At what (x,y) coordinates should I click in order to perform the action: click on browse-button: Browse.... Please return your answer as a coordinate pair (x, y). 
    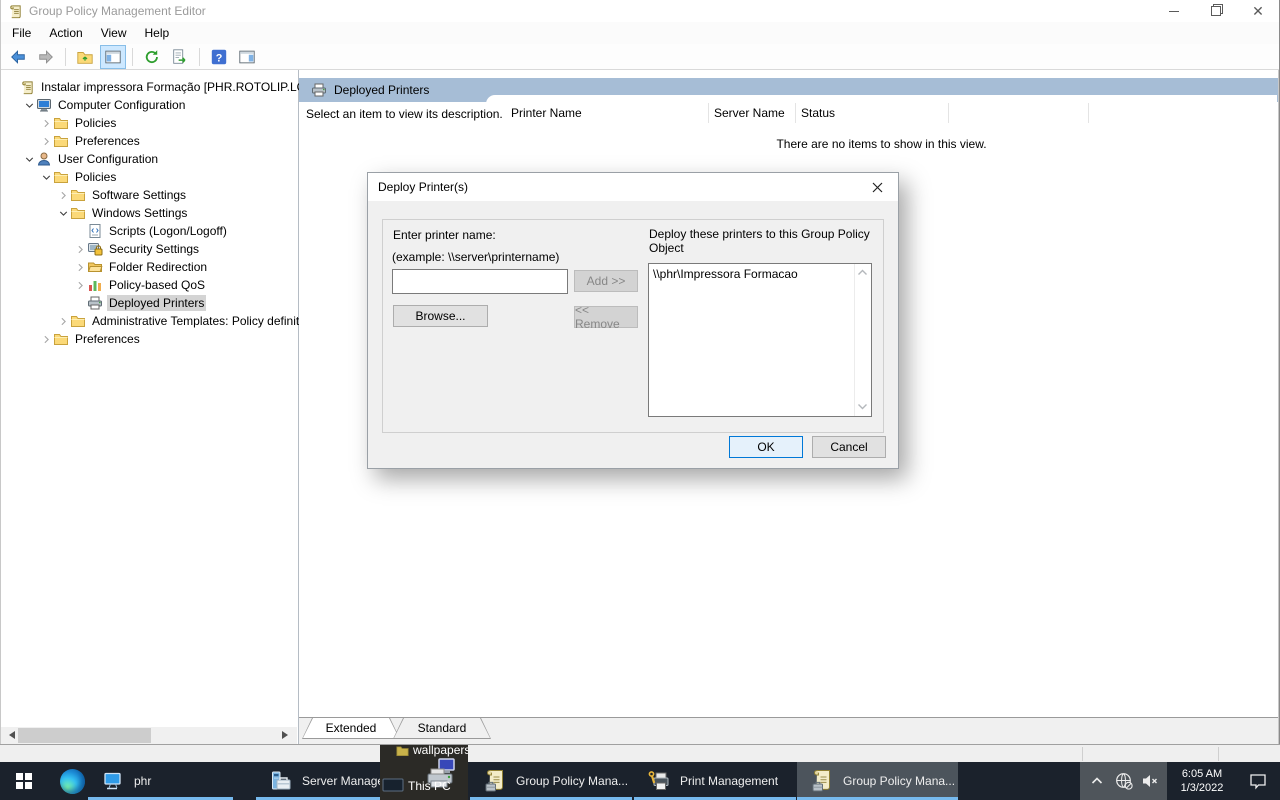
    Looking at the image, I should click on (440, 316).